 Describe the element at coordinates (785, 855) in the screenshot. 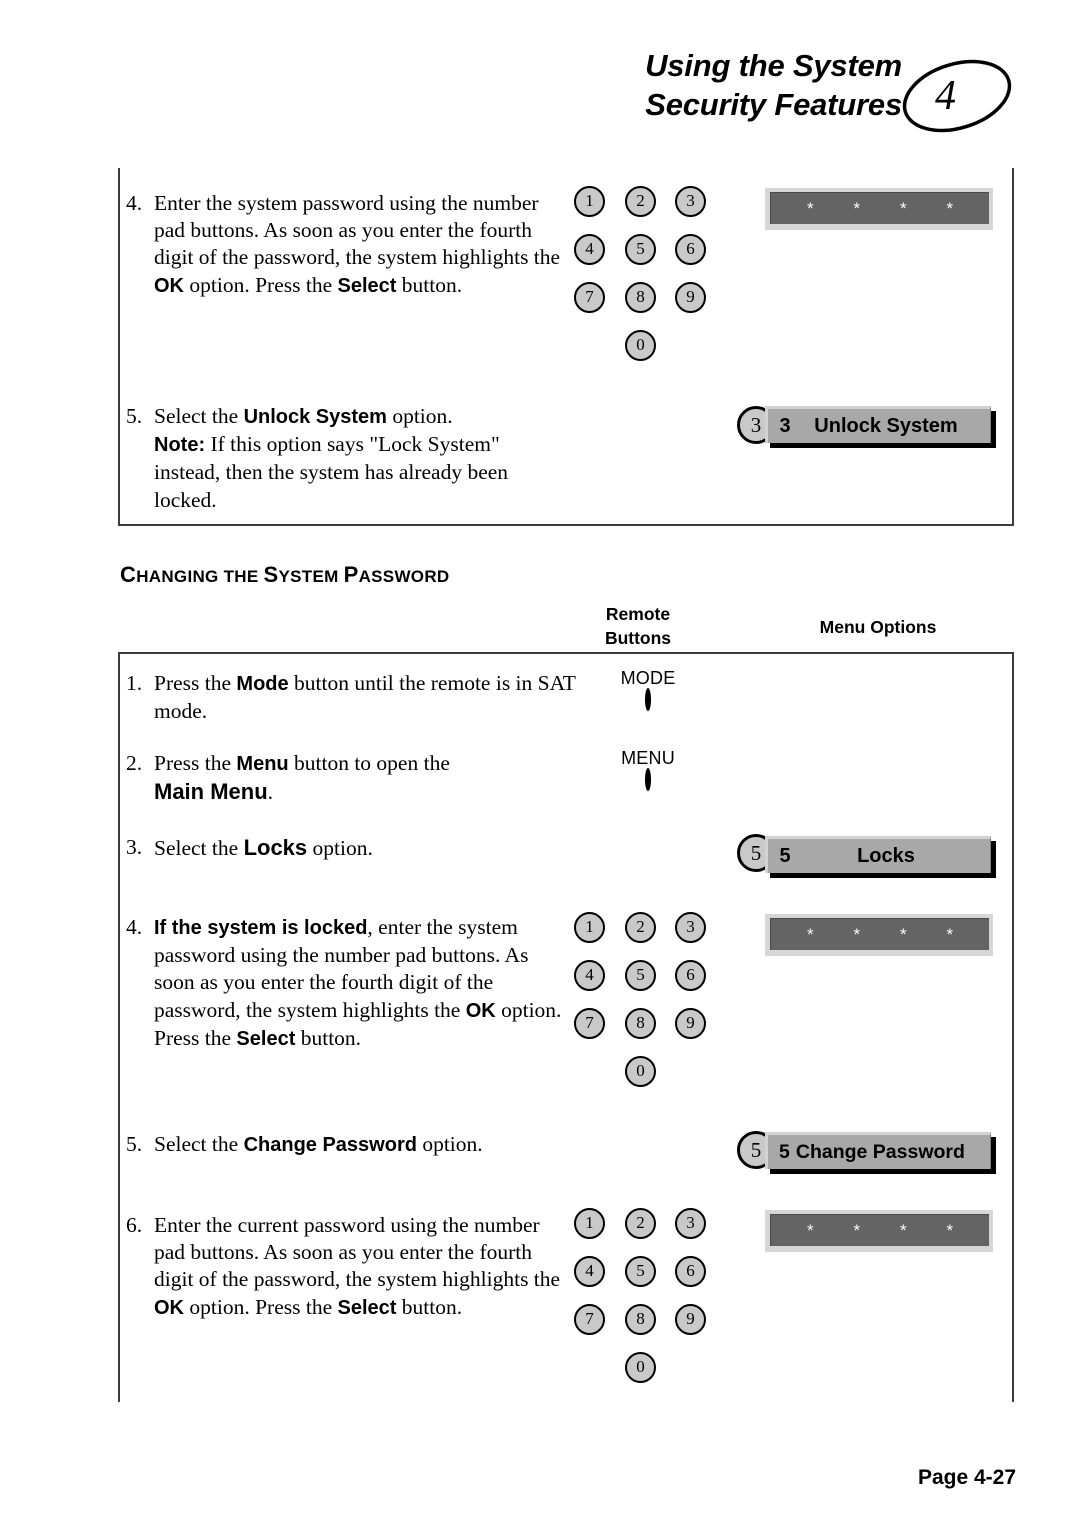

I see `menu-option-number: 5` at that location.